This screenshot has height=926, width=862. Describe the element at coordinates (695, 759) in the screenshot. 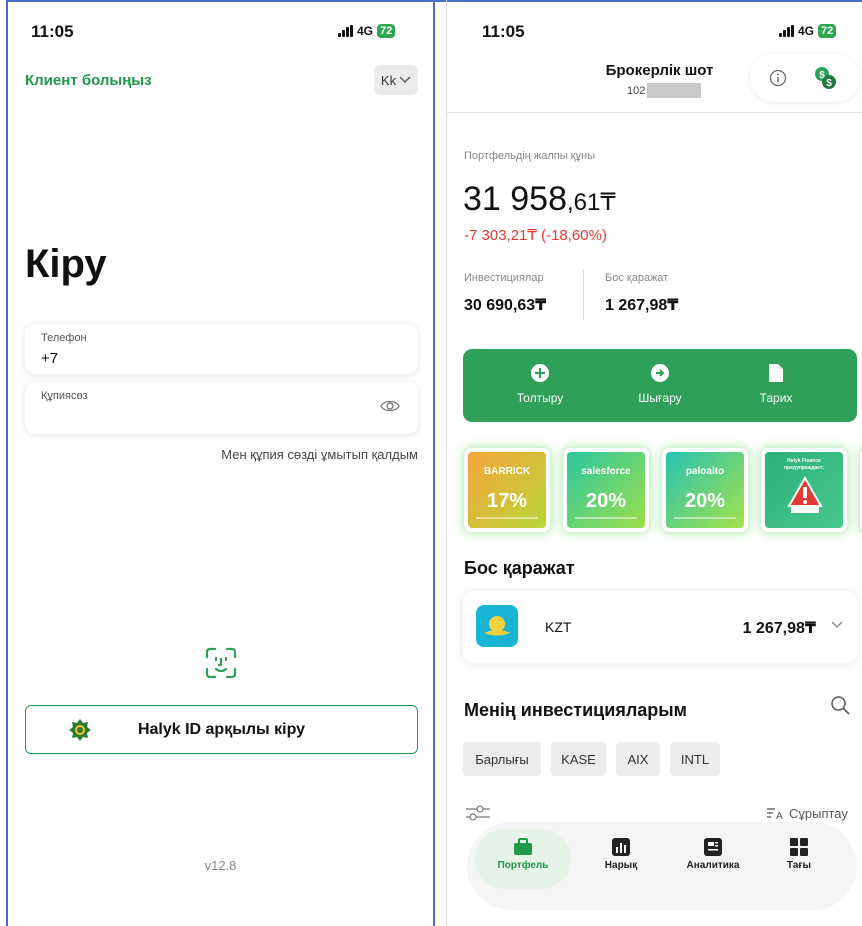

I see `filter-chip-intl: INTL` at that location.